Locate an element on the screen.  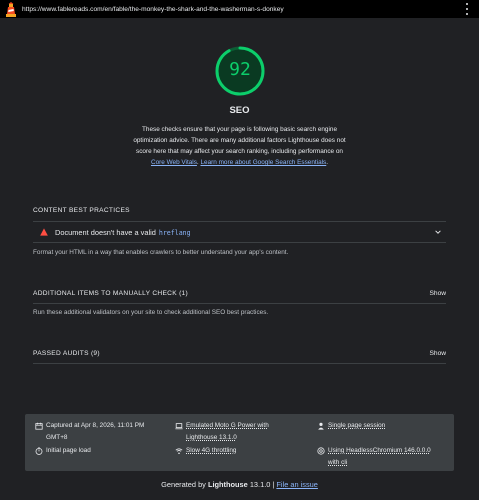
session-item: Single page session is located at coordinates (351, 426).